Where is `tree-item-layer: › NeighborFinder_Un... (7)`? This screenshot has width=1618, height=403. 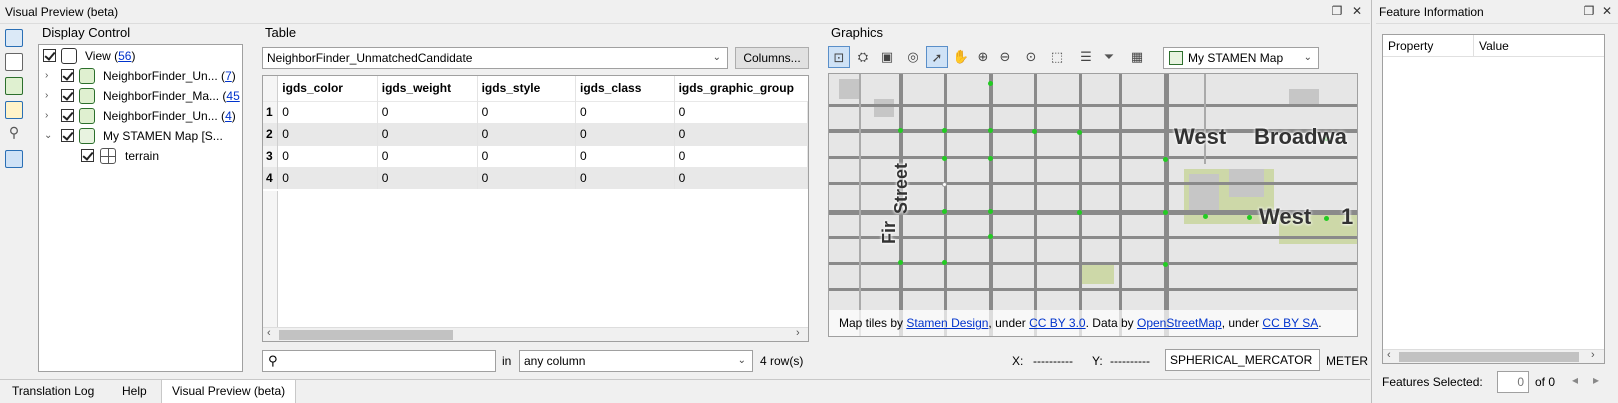 tree-item-layer: › NeighborFinder_Un... (7) is located at coordinates (139, 76).